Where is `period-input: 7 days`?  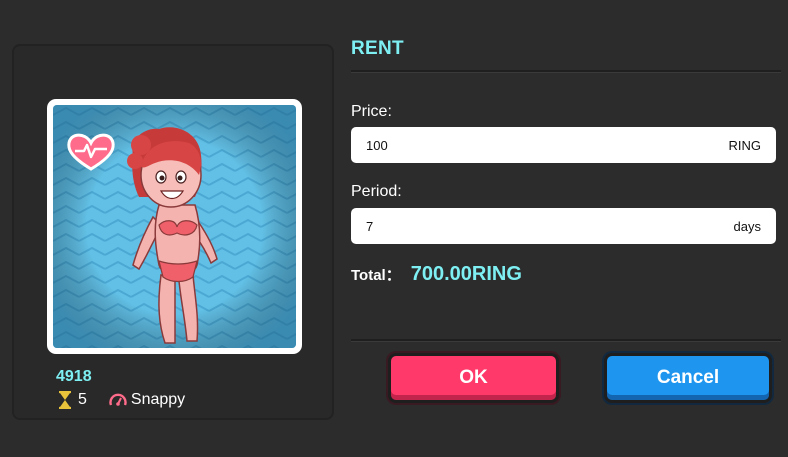 period-input: 7 days is located at coordinates (563, 226).